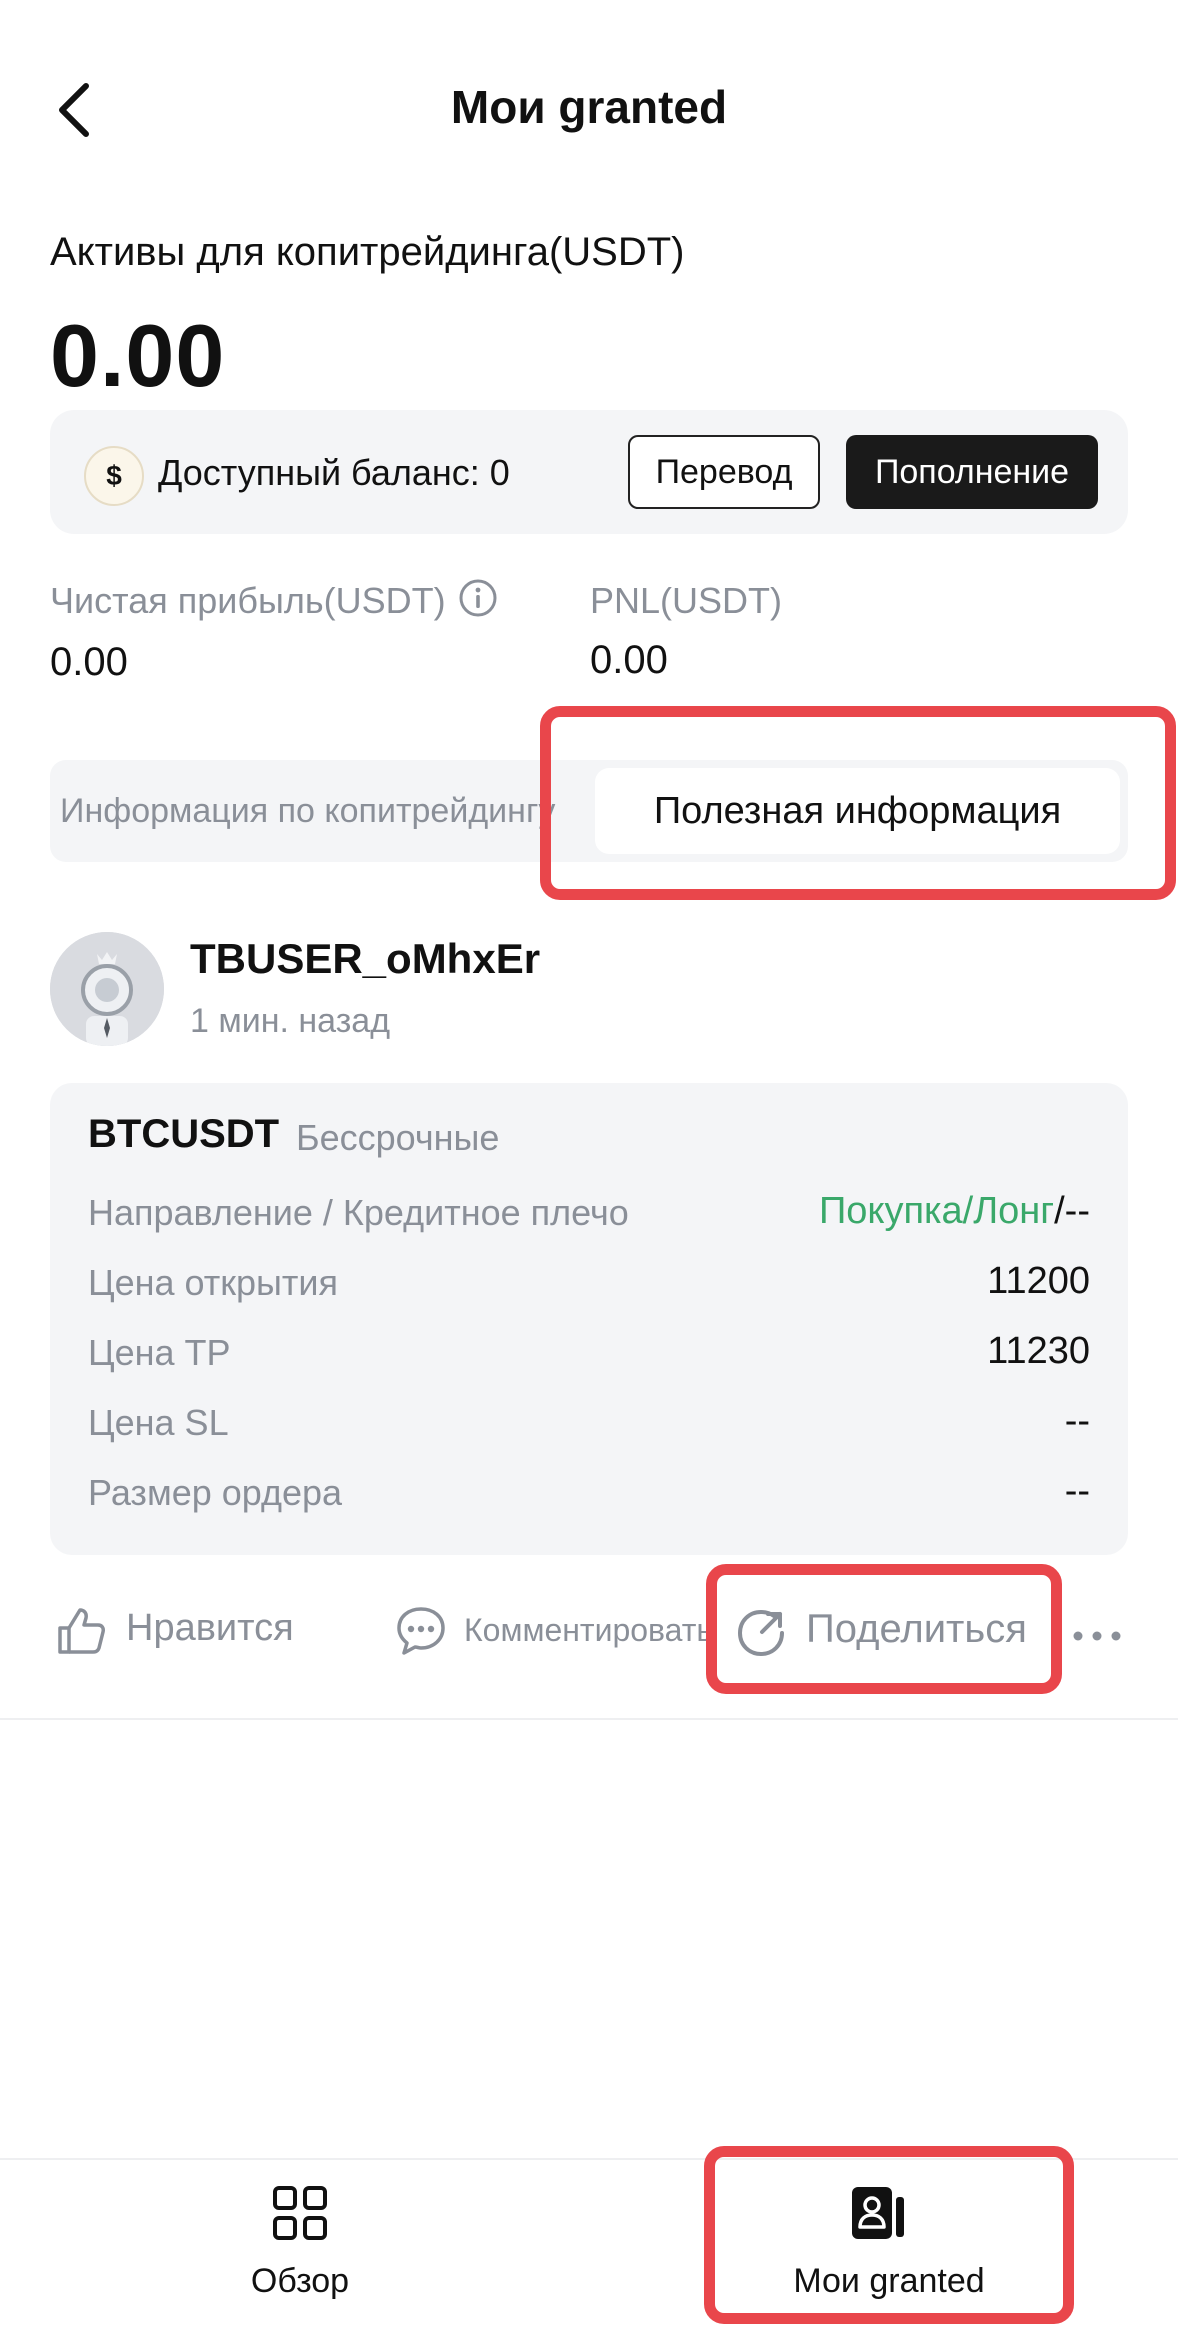 This screenshot has width=1178, height=2331. I want to click on pnl-label: PNL(USDT), so click(686, 600).